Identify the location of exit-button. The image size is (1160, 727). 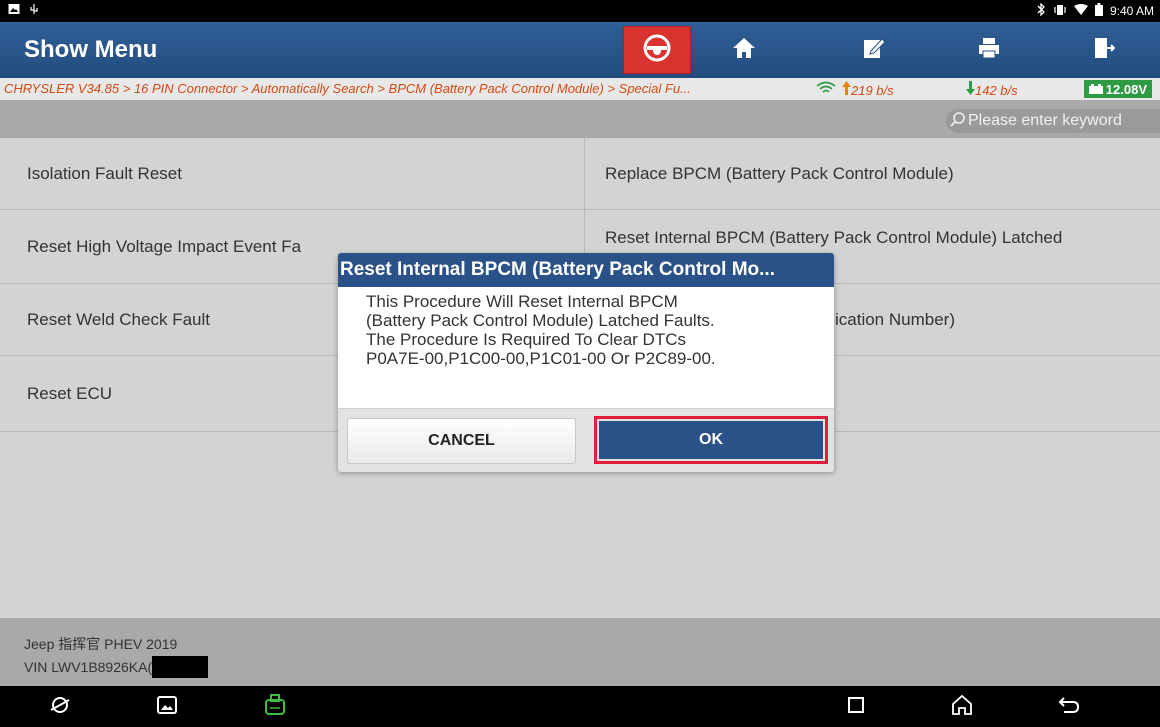
(1104, 50).